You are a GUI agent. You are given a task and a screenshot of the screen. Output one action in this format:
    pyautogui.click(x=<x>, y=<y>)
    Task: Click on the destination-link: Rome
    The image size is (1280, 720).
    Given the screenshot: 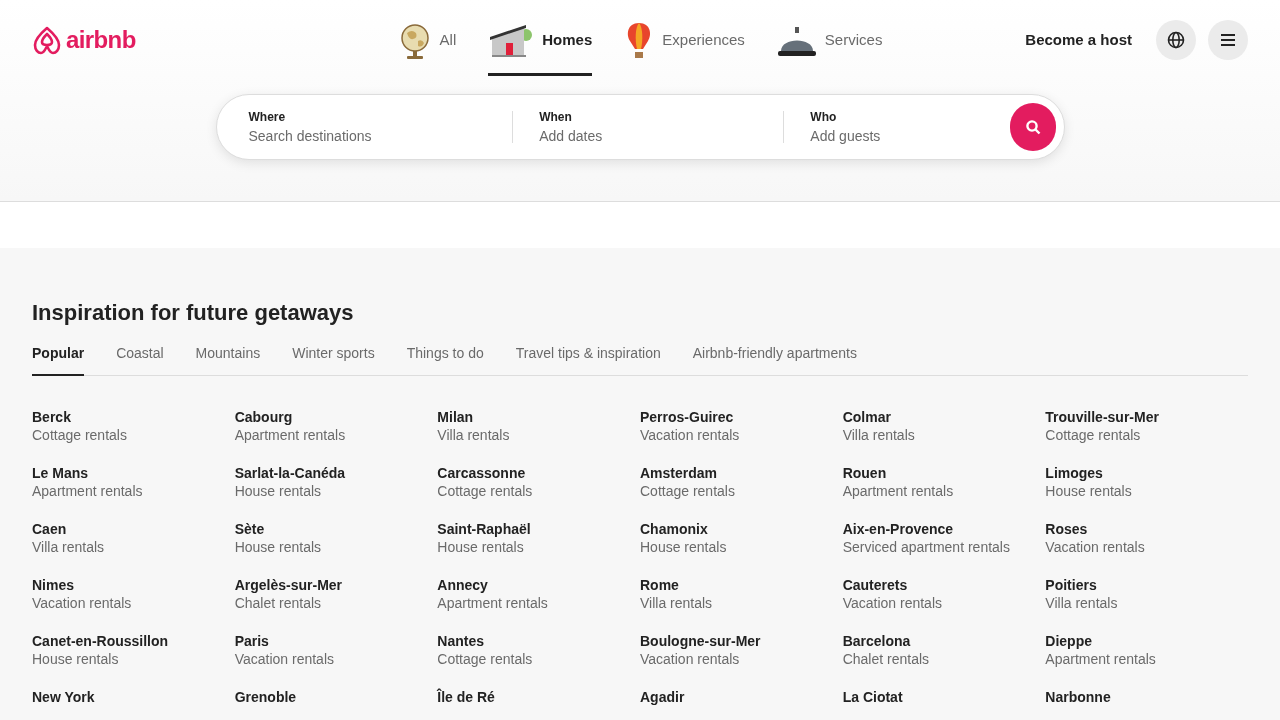 What is the action you would take?
    pyautogui.click(x=659, y=585)
    